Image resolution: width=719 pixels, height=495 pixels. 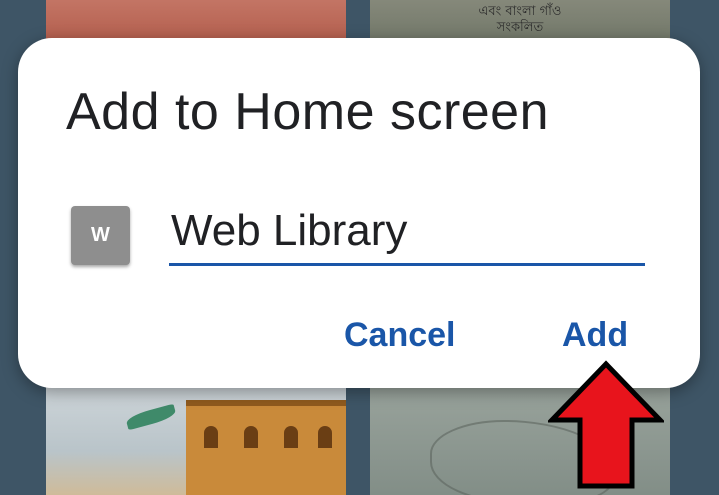 I want to click on red-up-arrow-icon, so click(x=606, y=424).